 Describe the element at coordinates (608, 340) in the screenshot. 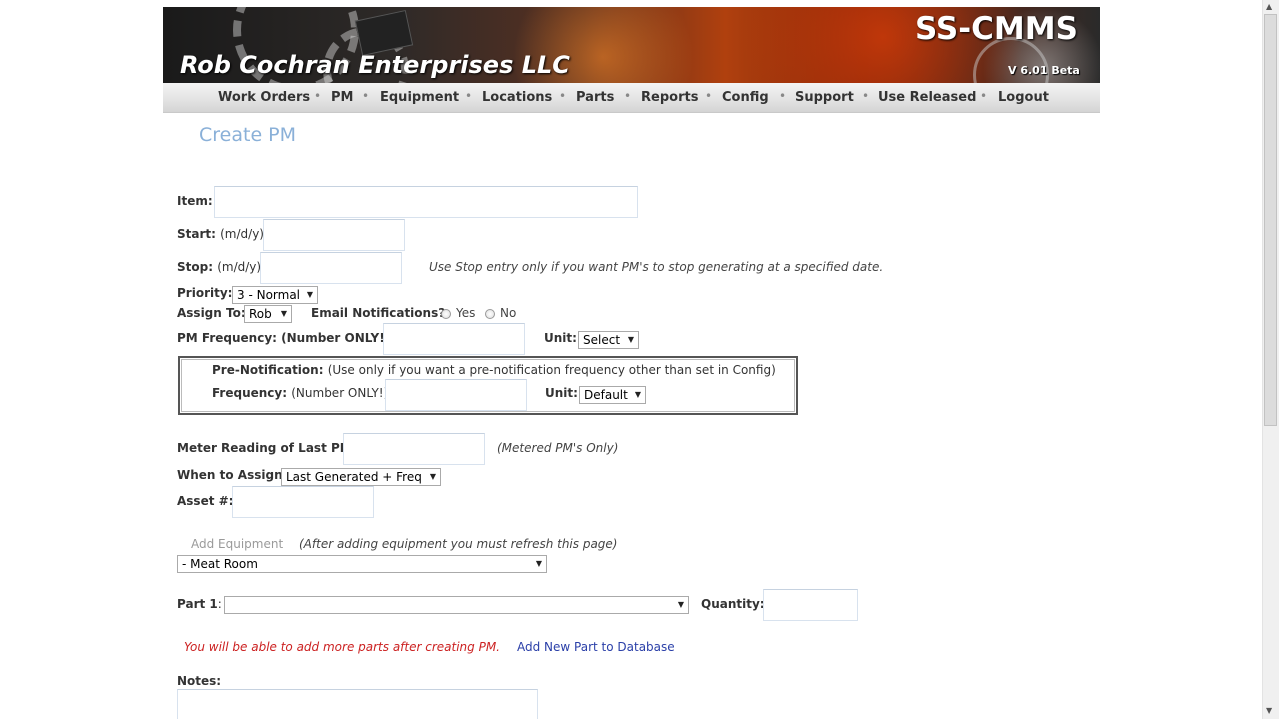

I see `unit-select: Select ▼` at that location.